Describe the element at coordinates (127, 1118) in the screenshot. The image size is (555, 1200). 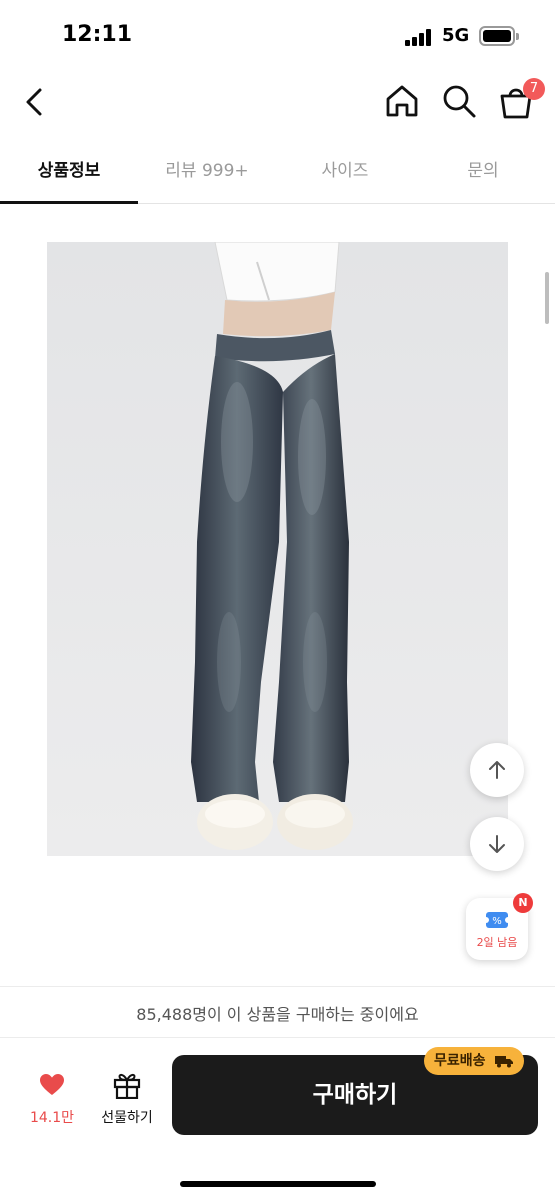
I see `gift-label: 선물하기` at that location.